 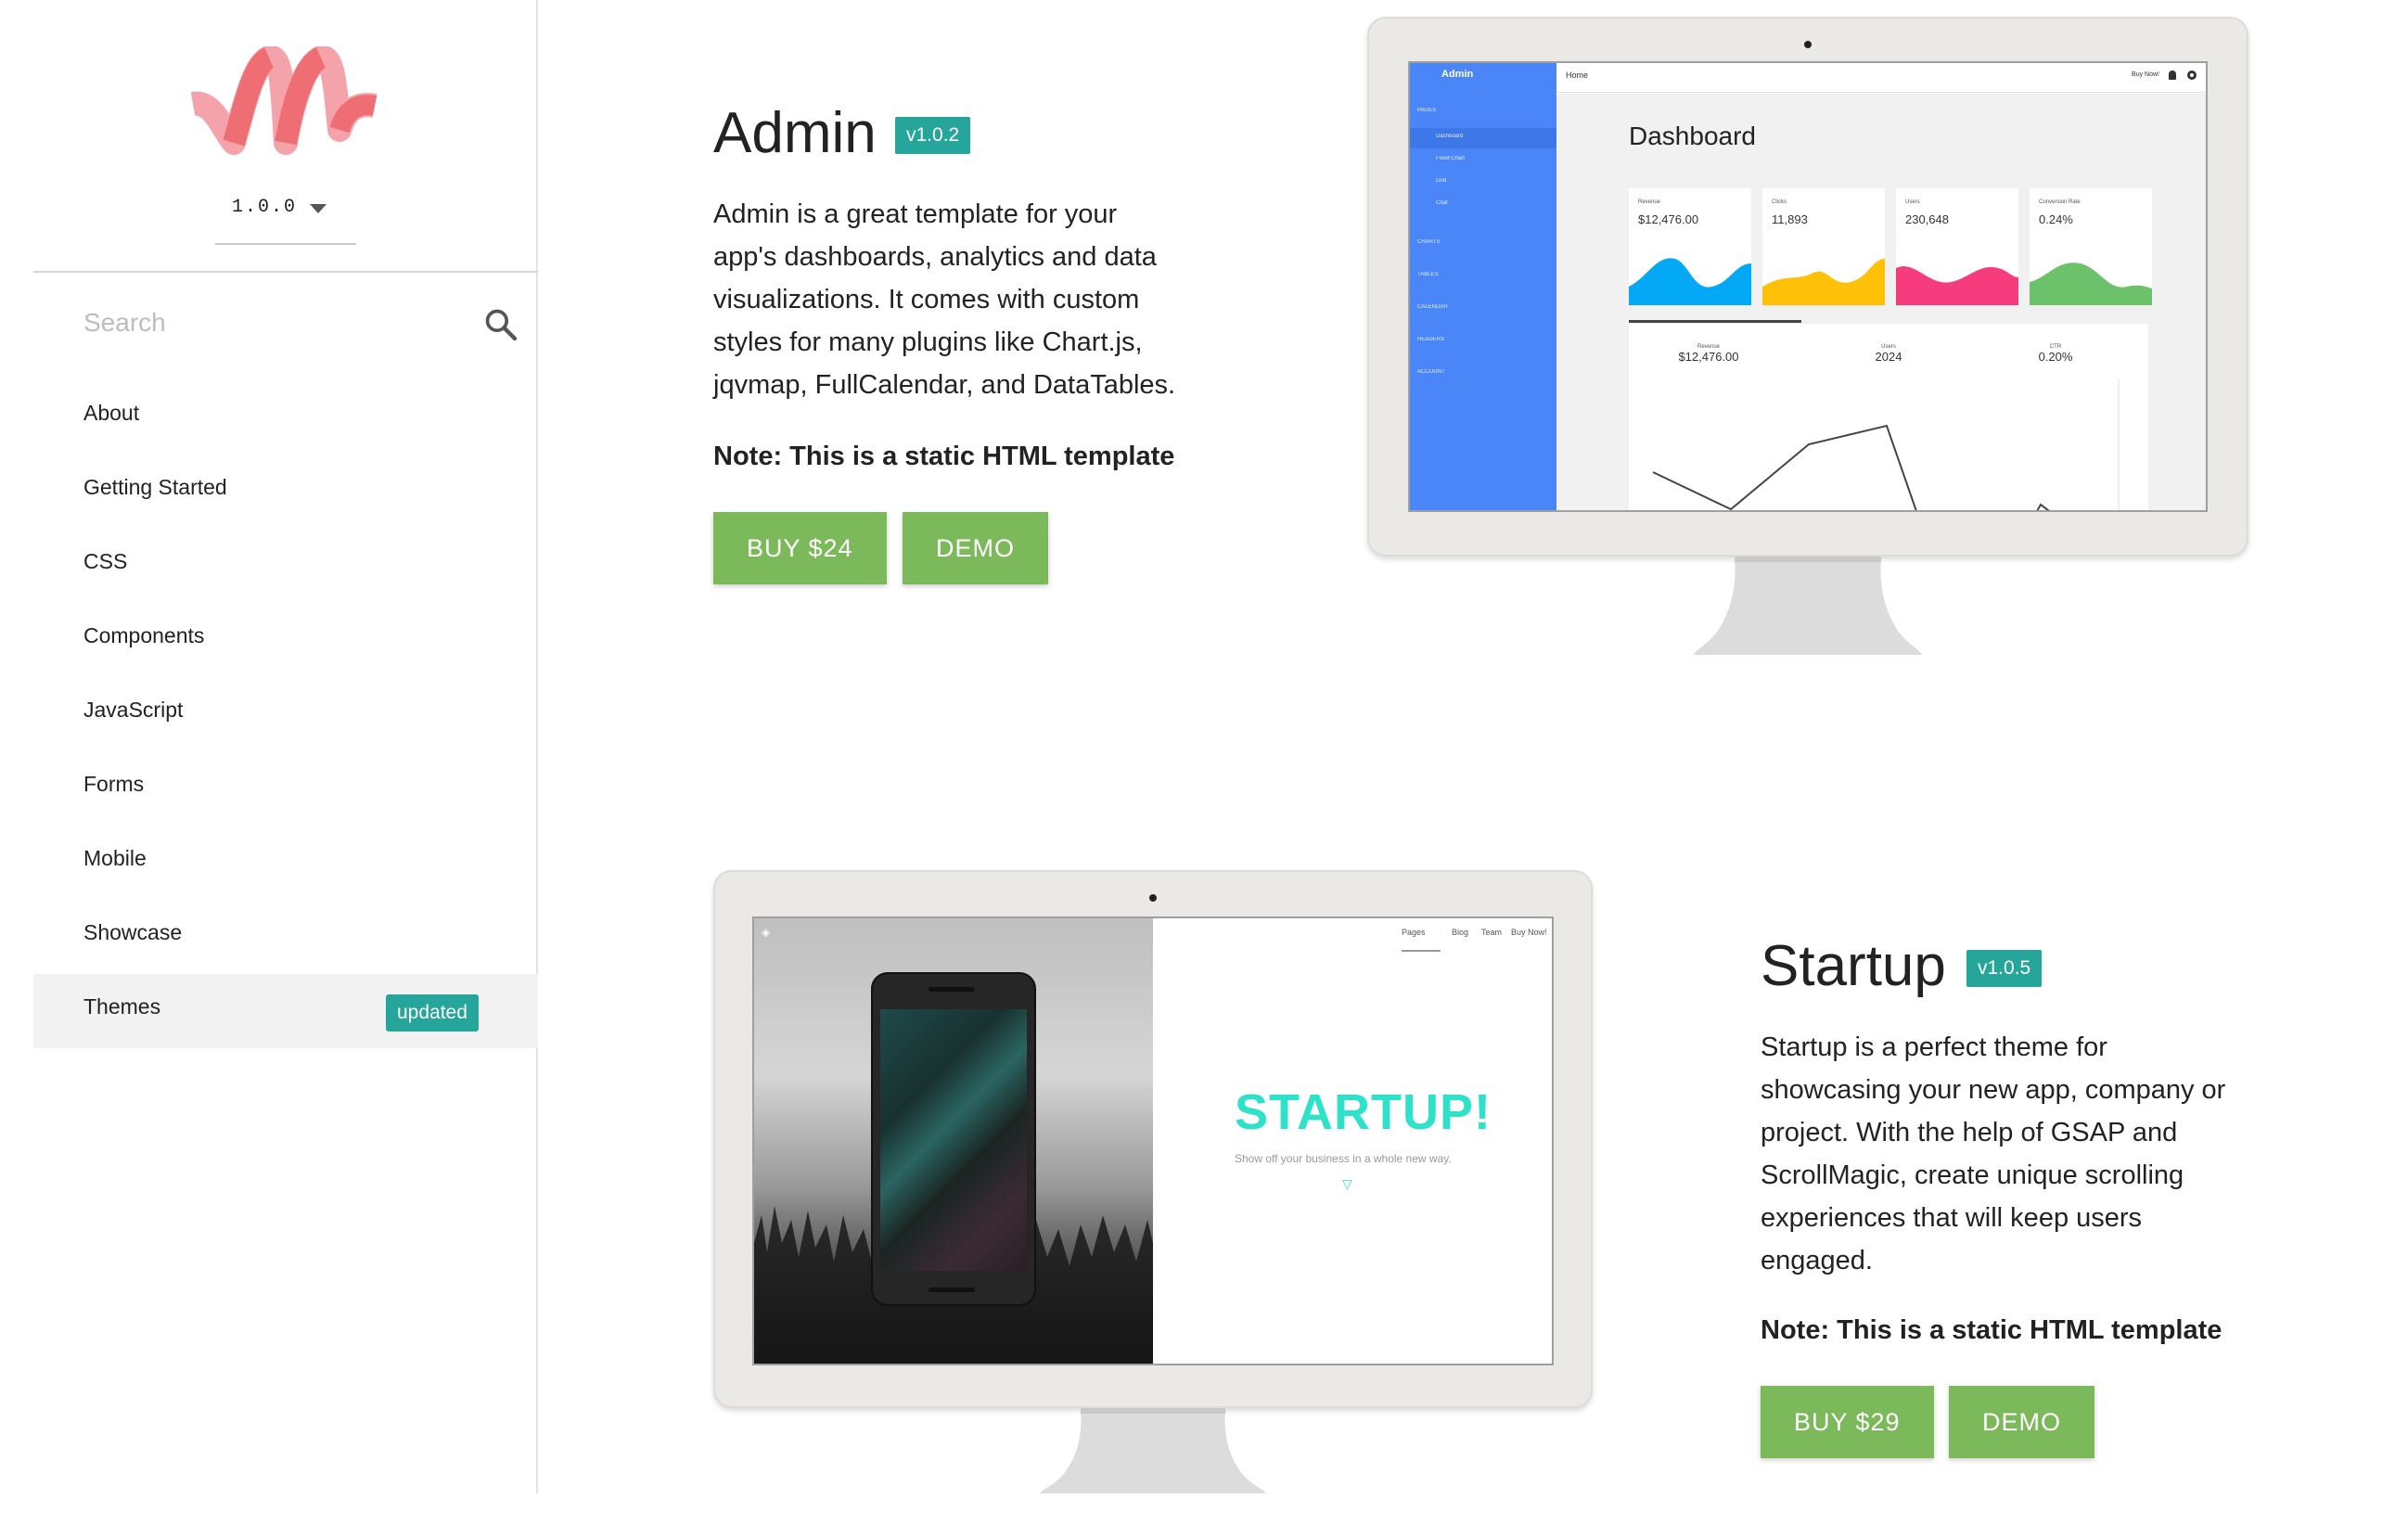 What do you see at coordinates (144, 635) in the screenshot?
I see `sidebar-item-label: Components` at bounding box center [144, 635].